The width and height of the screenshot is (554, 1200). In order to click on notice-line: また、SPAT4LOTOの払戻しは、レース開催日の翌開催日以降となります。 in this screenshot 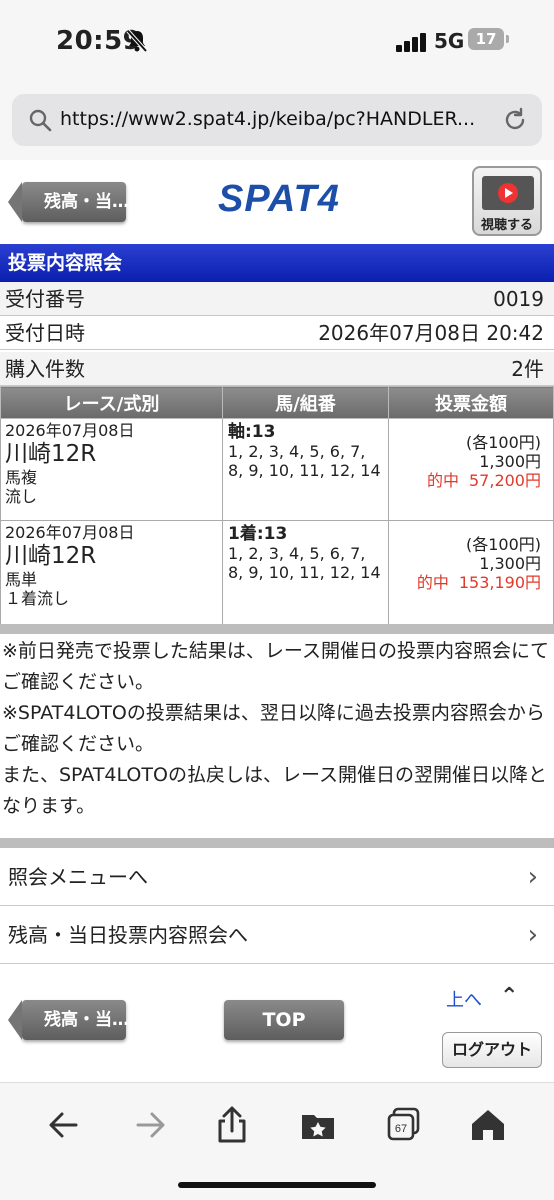, I will do `click(274, 790)`.